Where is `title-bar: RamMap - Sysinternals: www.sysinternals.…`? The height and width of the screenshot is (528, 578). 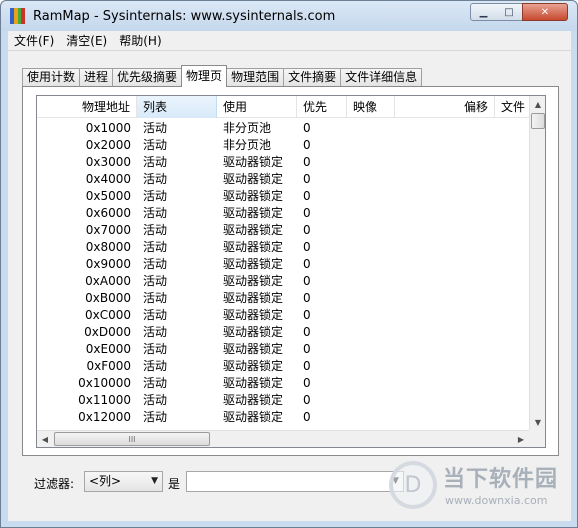
title-bar: RamMap - Sysinternals: www.sysinternals.… is located at coordinates (289, 16).